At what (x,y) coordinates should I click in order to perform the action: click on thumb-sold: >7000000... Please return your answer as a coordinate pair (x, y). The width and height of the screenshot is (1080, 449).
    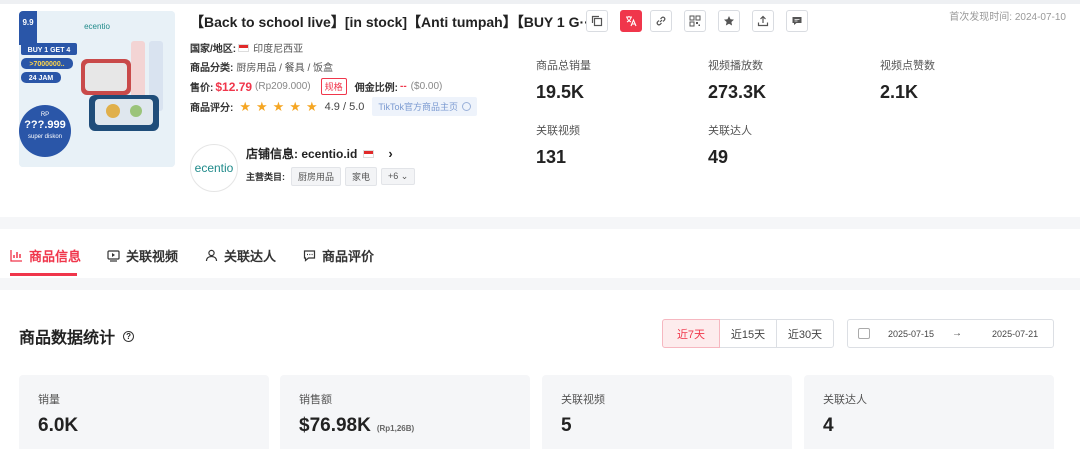
    Looking at the image, I should click on (46, 64).